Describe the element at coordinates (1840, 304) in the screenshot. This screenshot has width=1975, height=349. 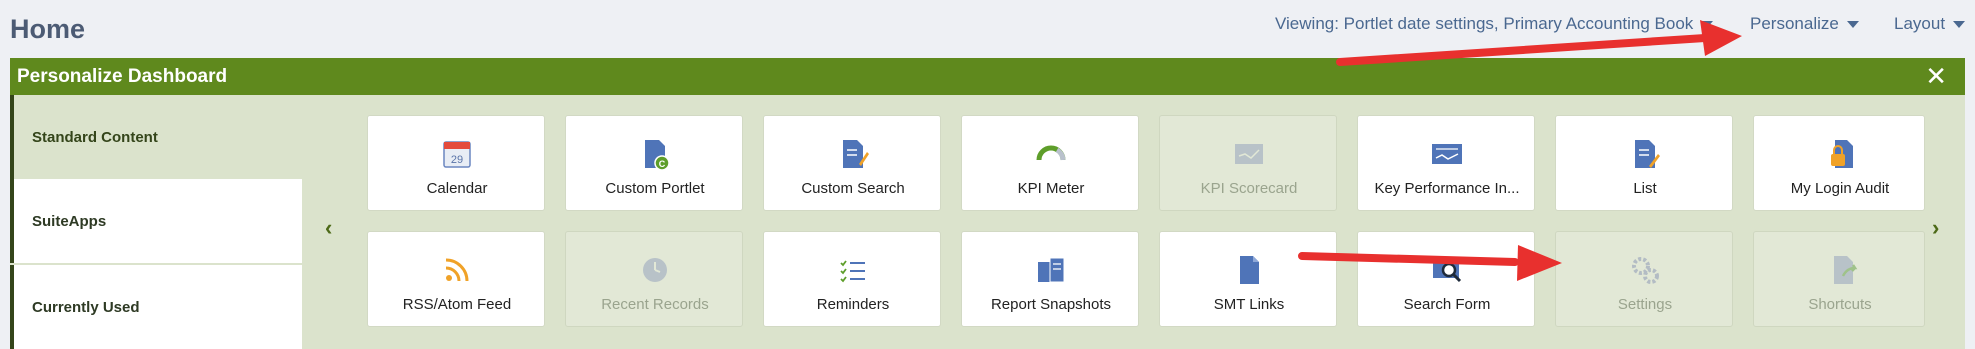
I see `tile-label: Shortcuts` at that location.